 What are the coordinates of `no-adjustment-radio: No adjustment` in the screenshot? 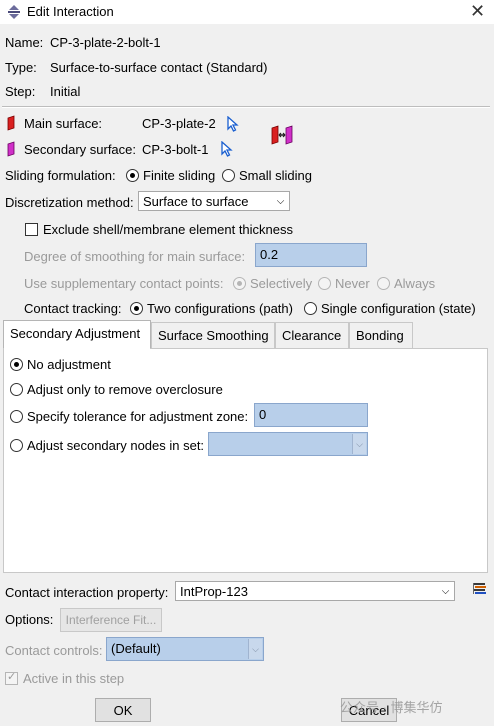 It's located at (60, 364).